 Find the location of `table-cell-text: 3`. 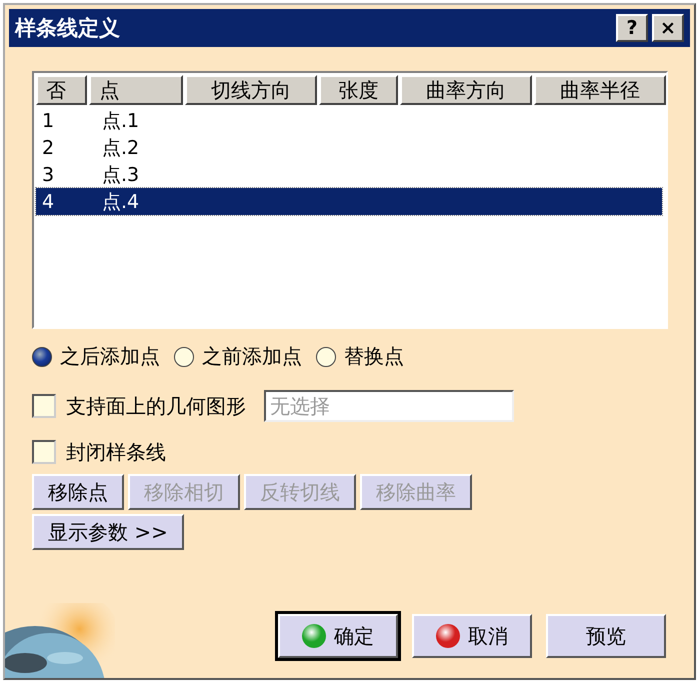

table-cell-text: 3 is located at coordinates (48, 175).